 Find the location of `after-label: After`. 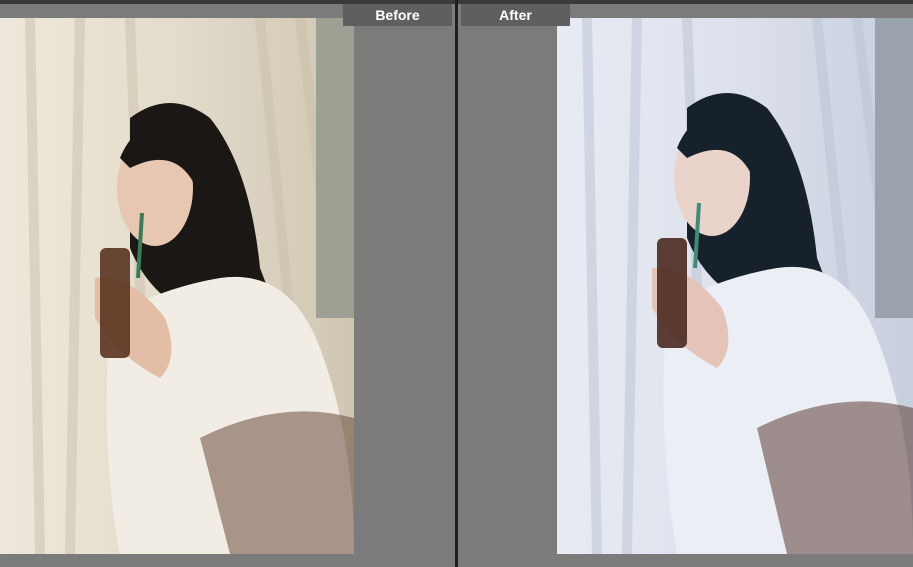

after-label: After is located at coordinates (515, 15).